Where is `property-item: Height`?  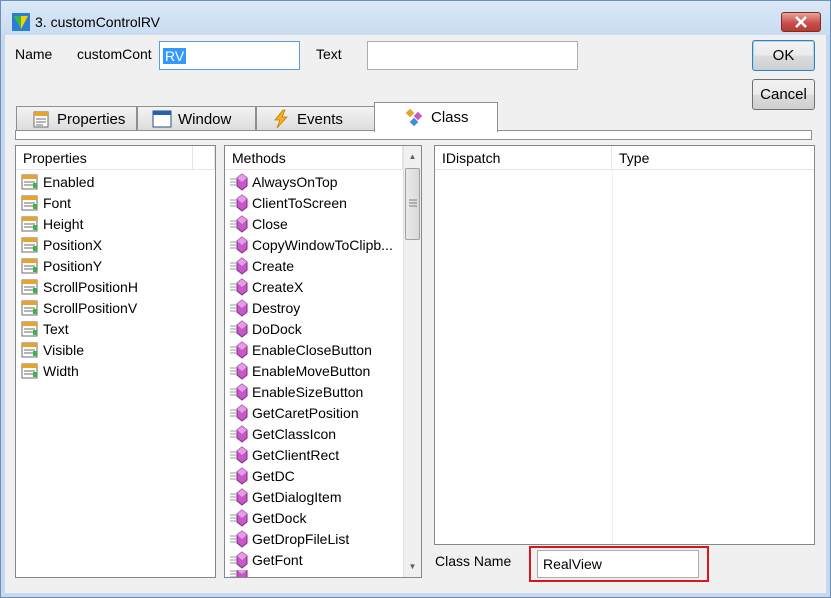
property-item: Height is located at coordinates (51, 223).